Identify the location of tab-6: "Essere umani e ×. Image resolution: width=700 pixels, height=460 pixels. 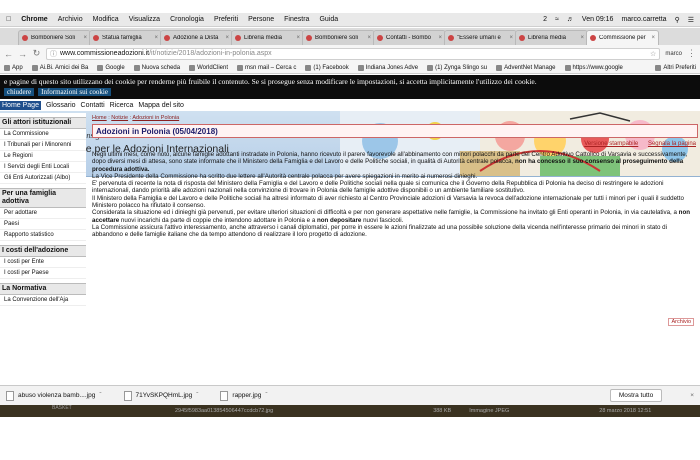
(480, 37).